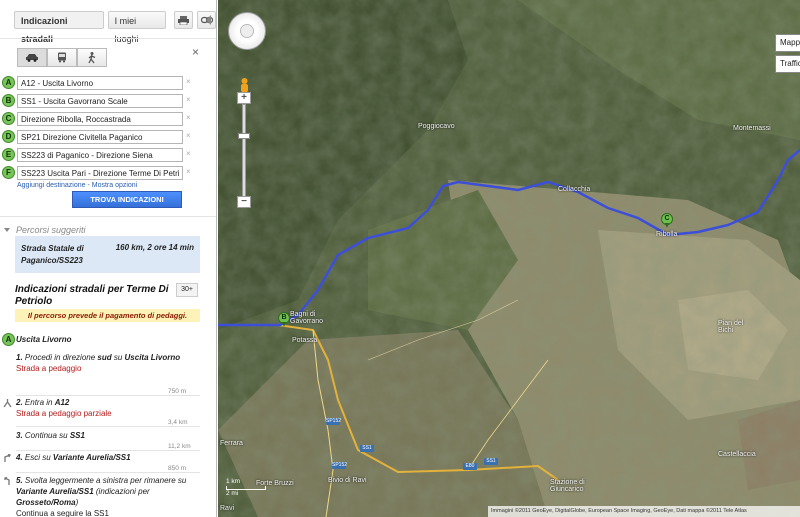 The image size is (800, 517). Describe the element at coordinates (305, 340) in the screenshot. I see `place-label-potassa: Potassa` at that location.